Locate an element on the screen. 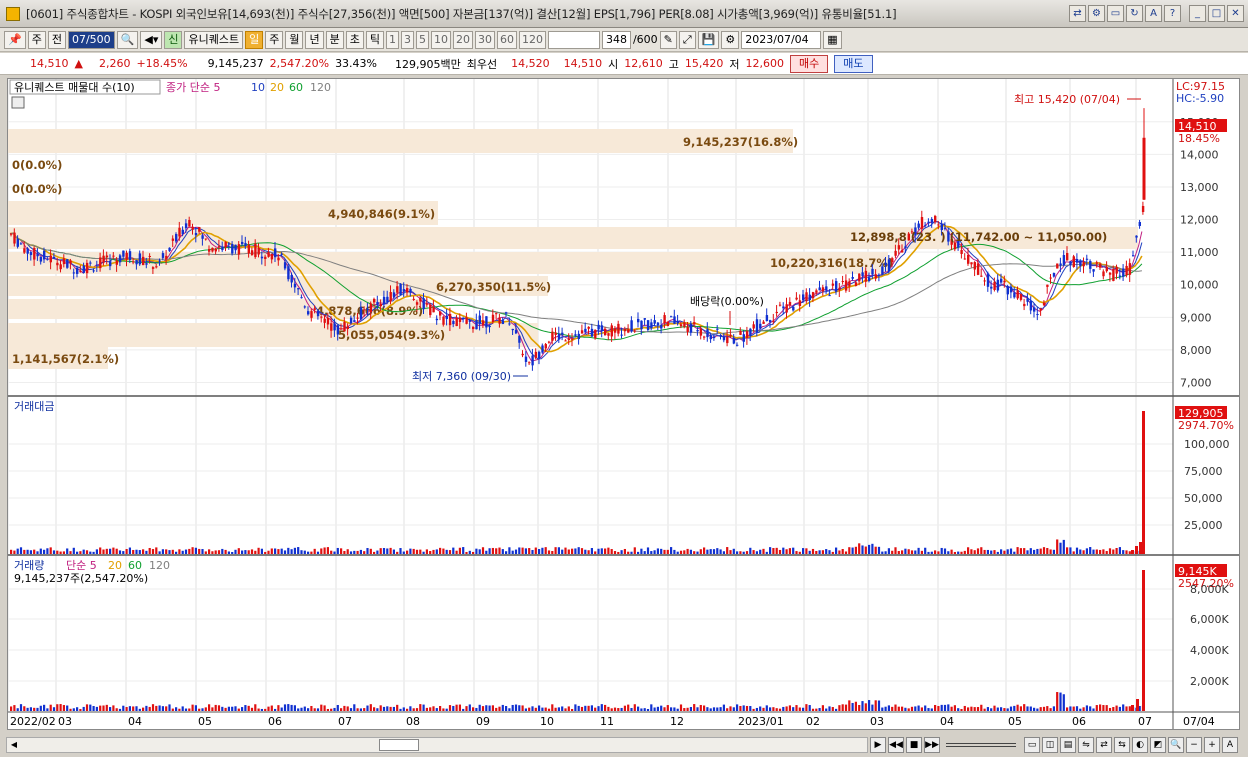 This screenshot has width=1248, height=757. search-icon: 🔍 is located at coordinates (127, 39).